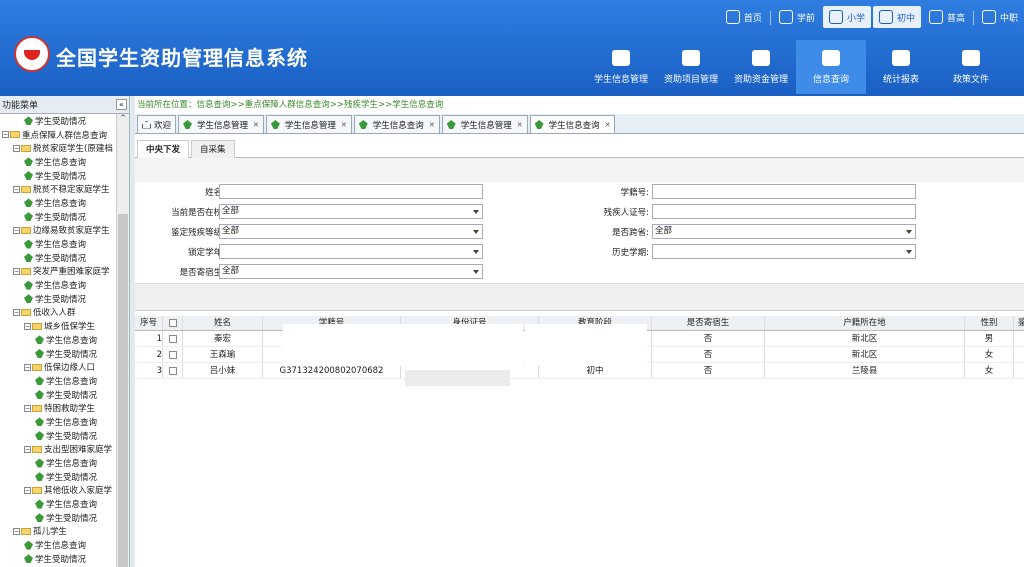 The image size is (1024, 567). Describe the element at coordinates (223, 323) in the screenshot. I see `column-header: 姓名` at that location.